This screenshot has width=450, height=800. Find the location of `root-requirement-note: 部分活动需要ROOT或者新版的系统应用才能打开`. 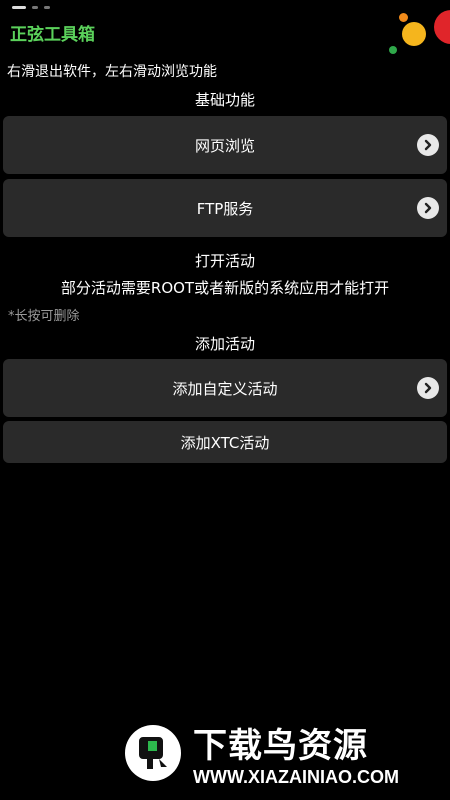

root-requirement-note: 部分活动需要ROOT或者新版的系统应用才能打开 is located at coordinates (225, 288).